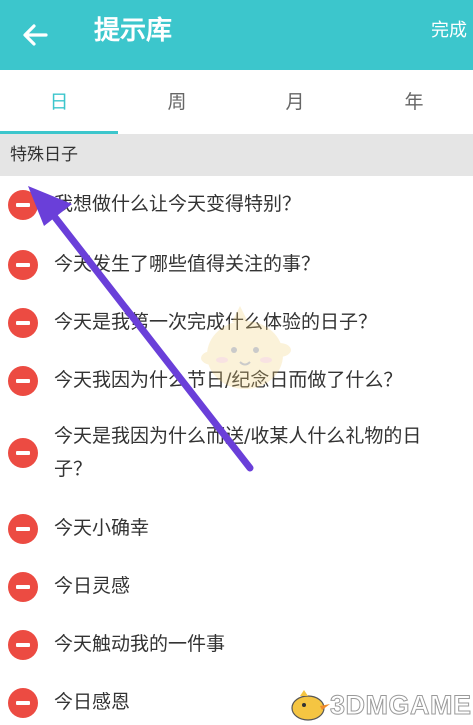 Image resolution: width=473 pixels, height=725 pixels. What do you see at coordinates (236, 527) in the screenshot?
I see `list-item: 今天小确幸` at bounding box center [236, 527].